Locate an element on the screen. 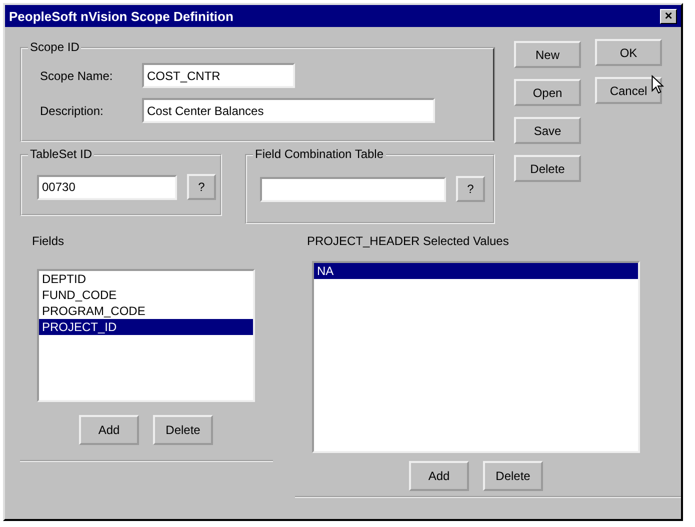 Image resolution: width=695 pixels, height=527 pixels. group-label: TableSet ID is located at coordinates (61, 154).